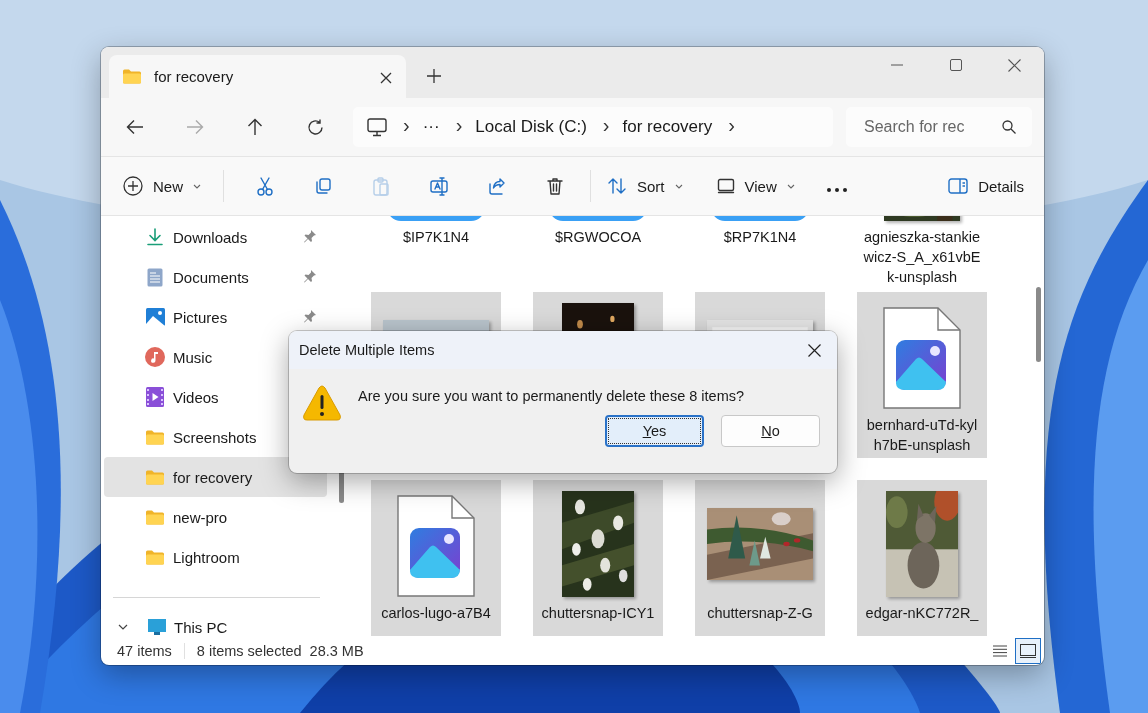  Describe the element at coordinates (434, 76) in the screenshot. I see `plus-icon` at that location.